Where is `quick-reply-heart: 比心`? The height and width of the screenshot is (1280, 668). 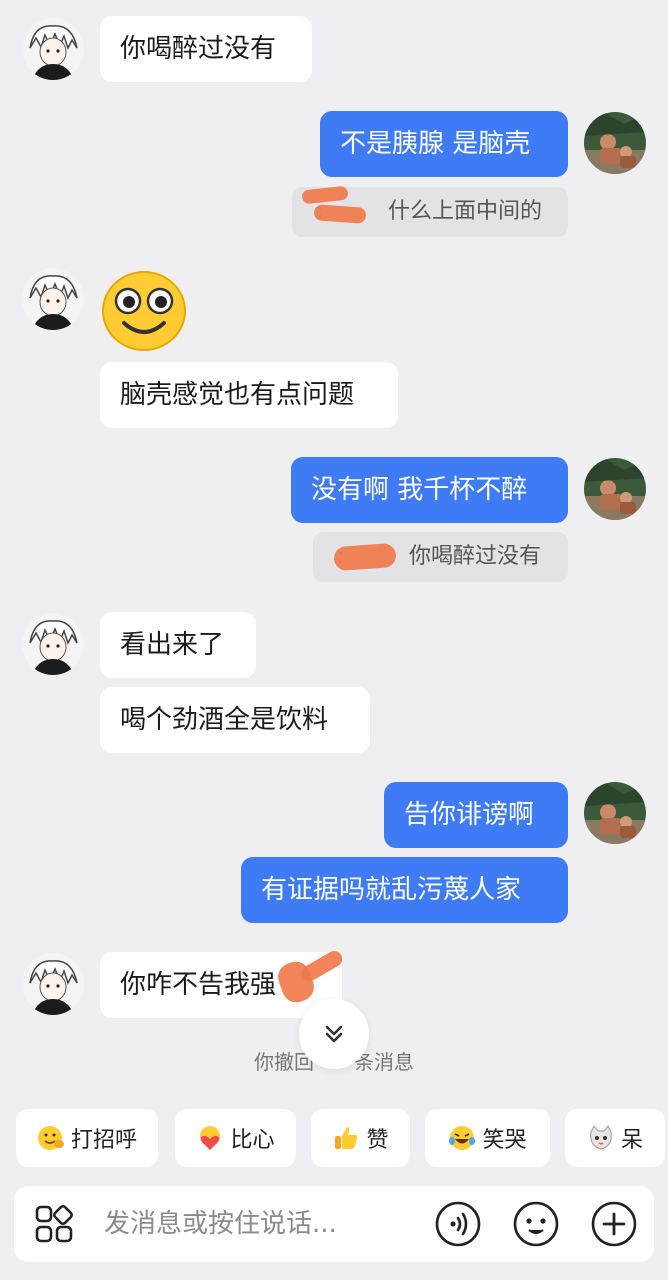 quick-reply-heart: 比心 is located at coordinates (235, 1138).